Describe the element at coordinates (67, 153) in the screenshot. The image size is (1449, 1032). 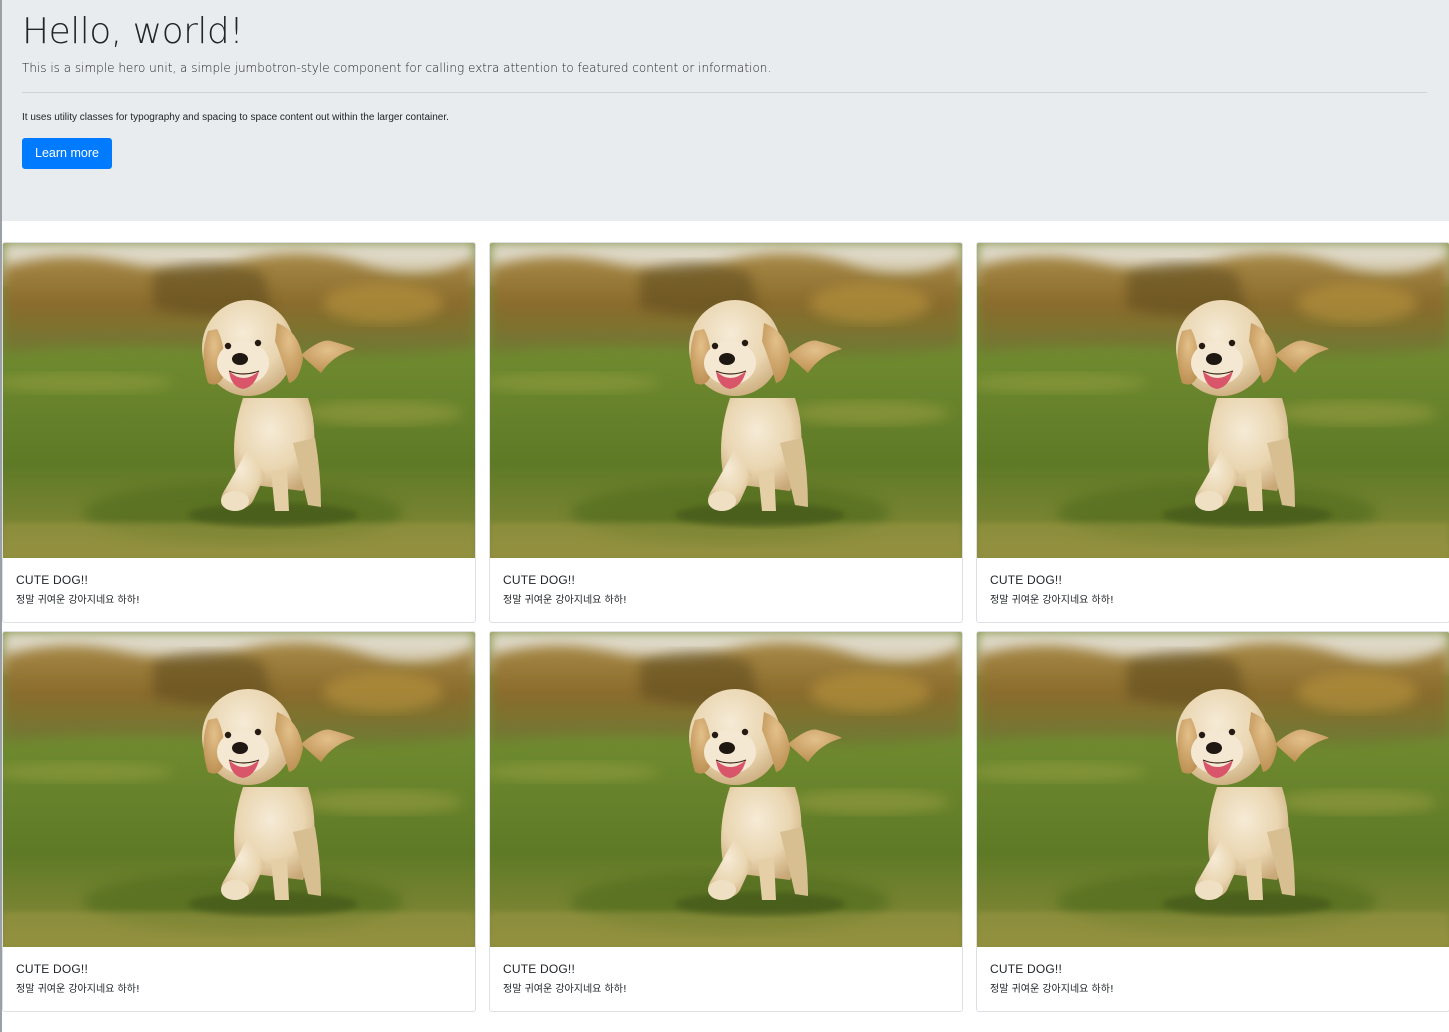
I see `learn-more-button: Learn more` at that location.